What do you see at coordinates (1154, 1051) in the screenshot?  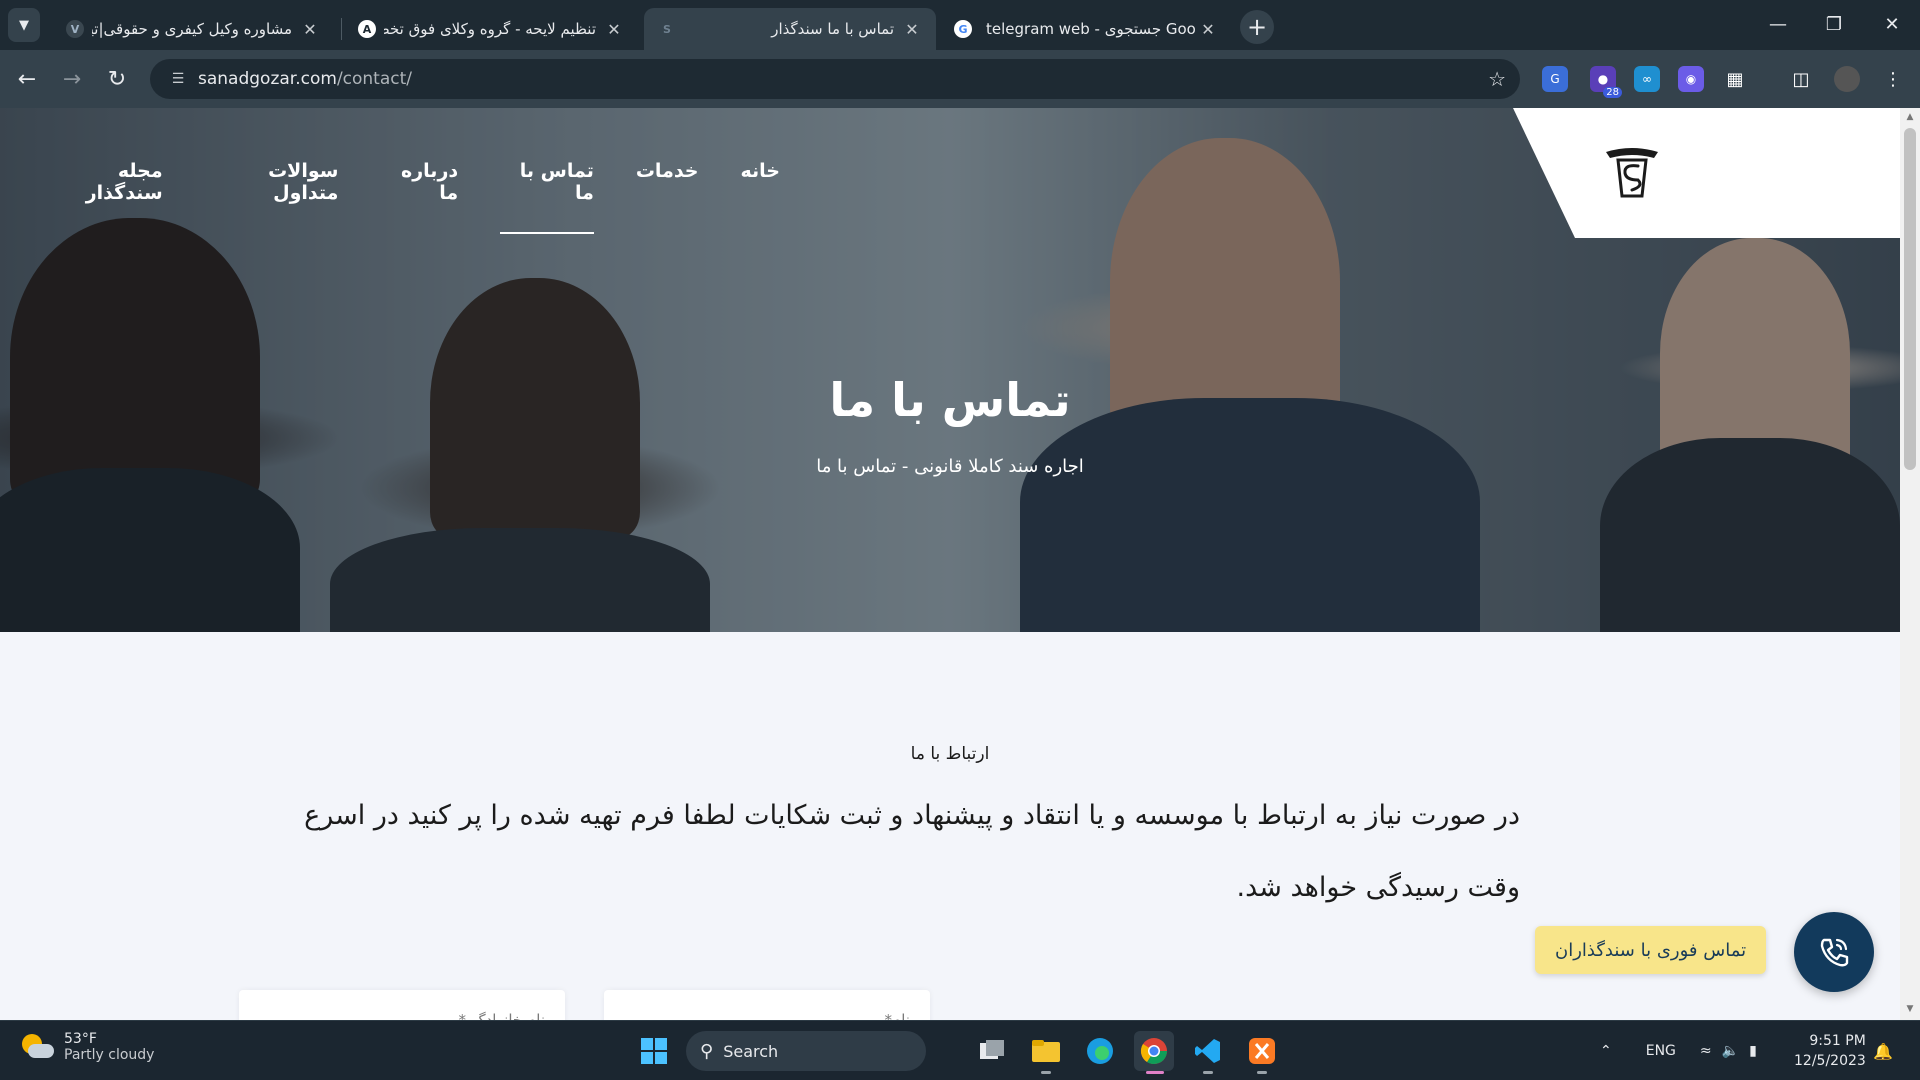 I see `chrome-browser-icon` at bounding box center [1154, 1051].